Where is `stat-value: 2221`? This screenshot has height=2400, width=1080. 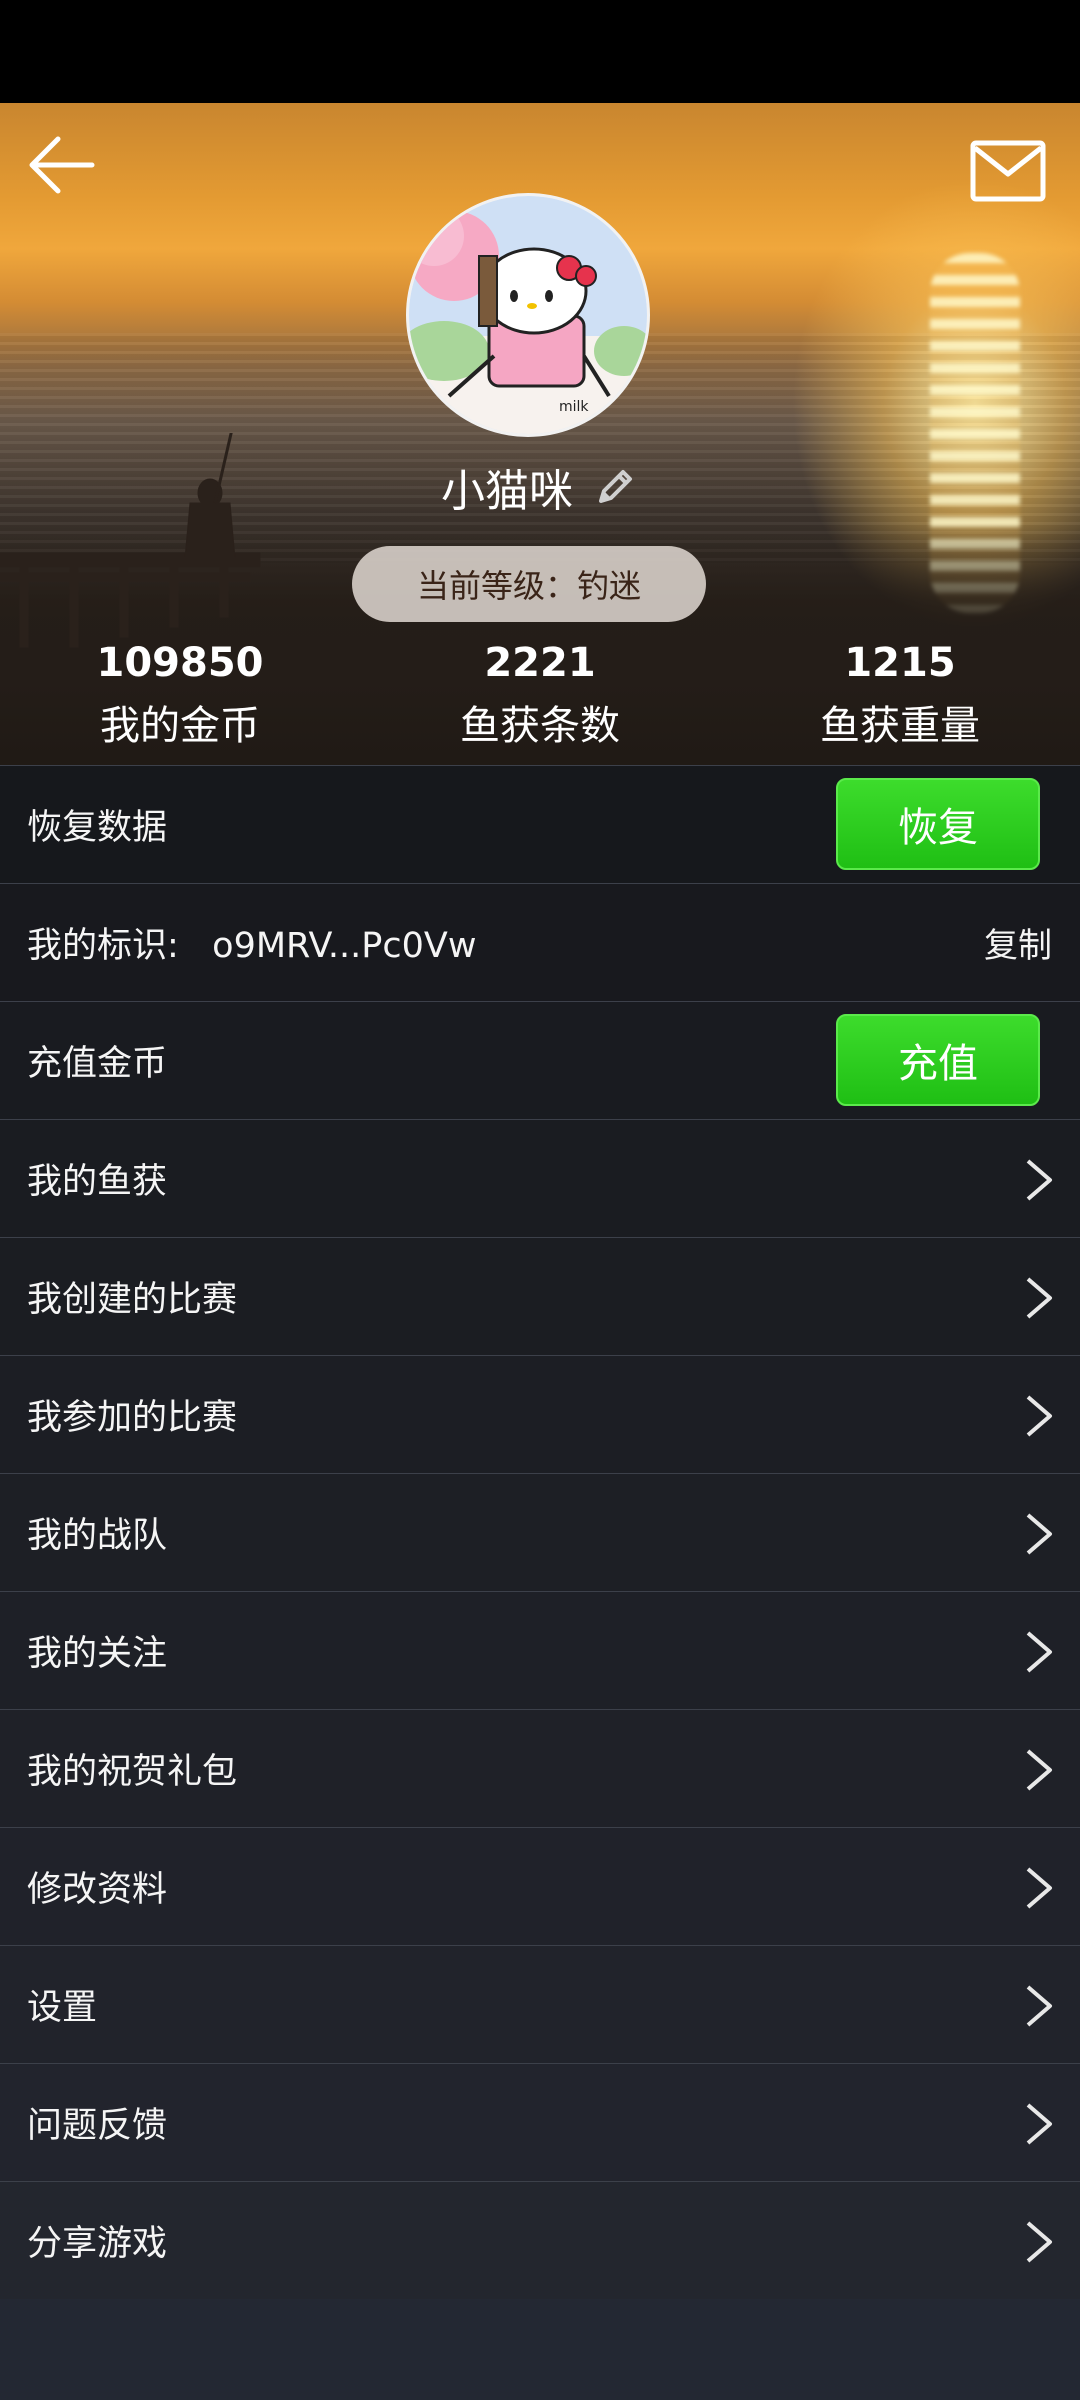
stat-value: 2221 is located at coordinates (540, 663).